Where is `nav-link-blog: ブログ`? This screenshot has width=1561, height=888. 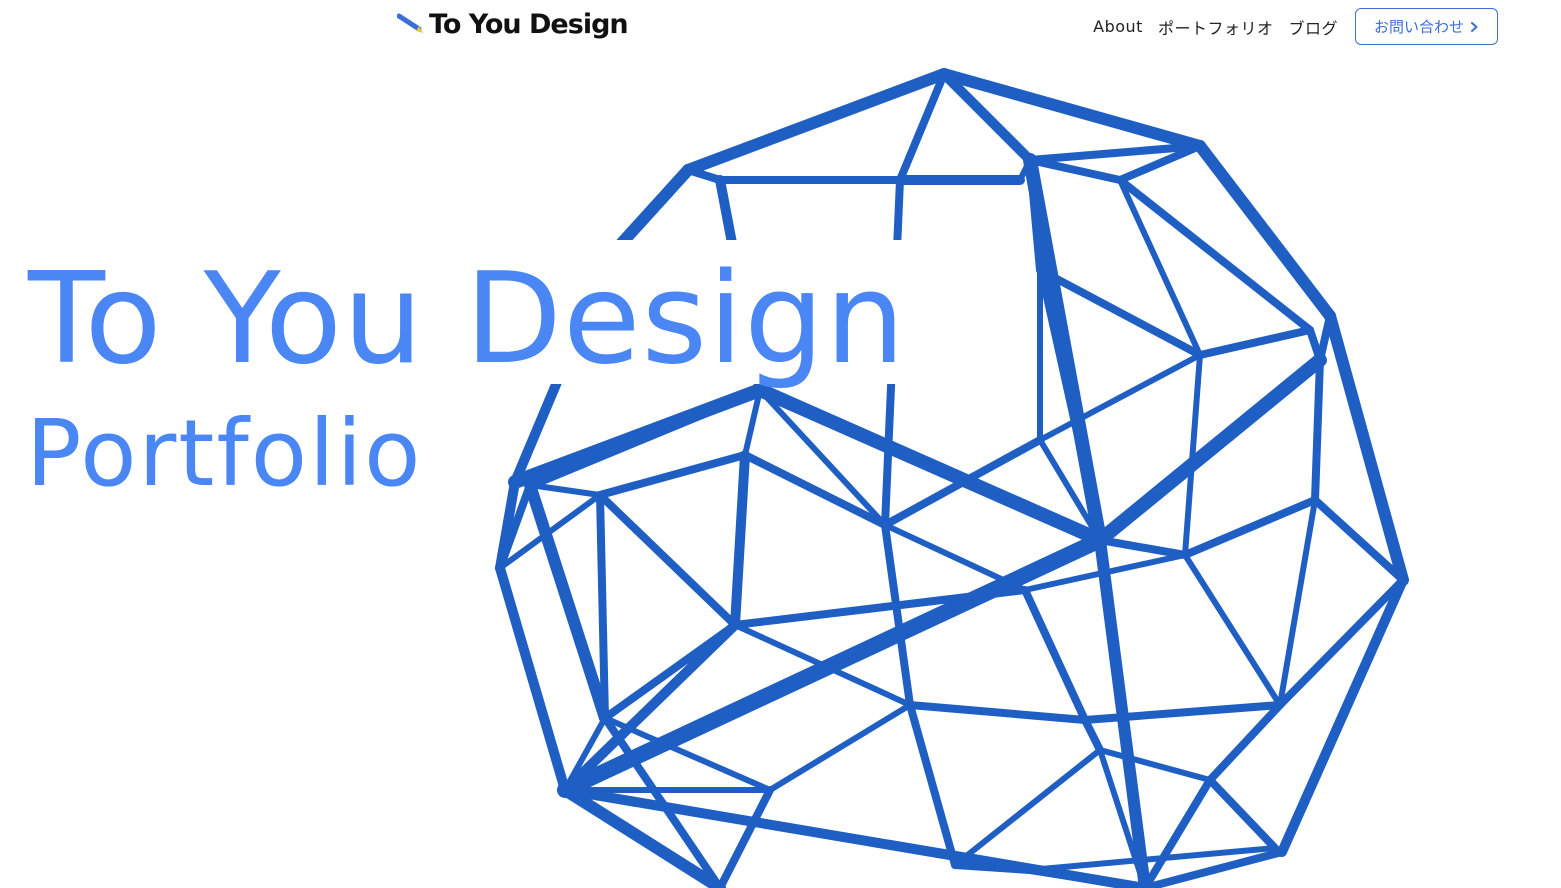 nav-link-blog: ブログ is located at coordinates (1313, 27).